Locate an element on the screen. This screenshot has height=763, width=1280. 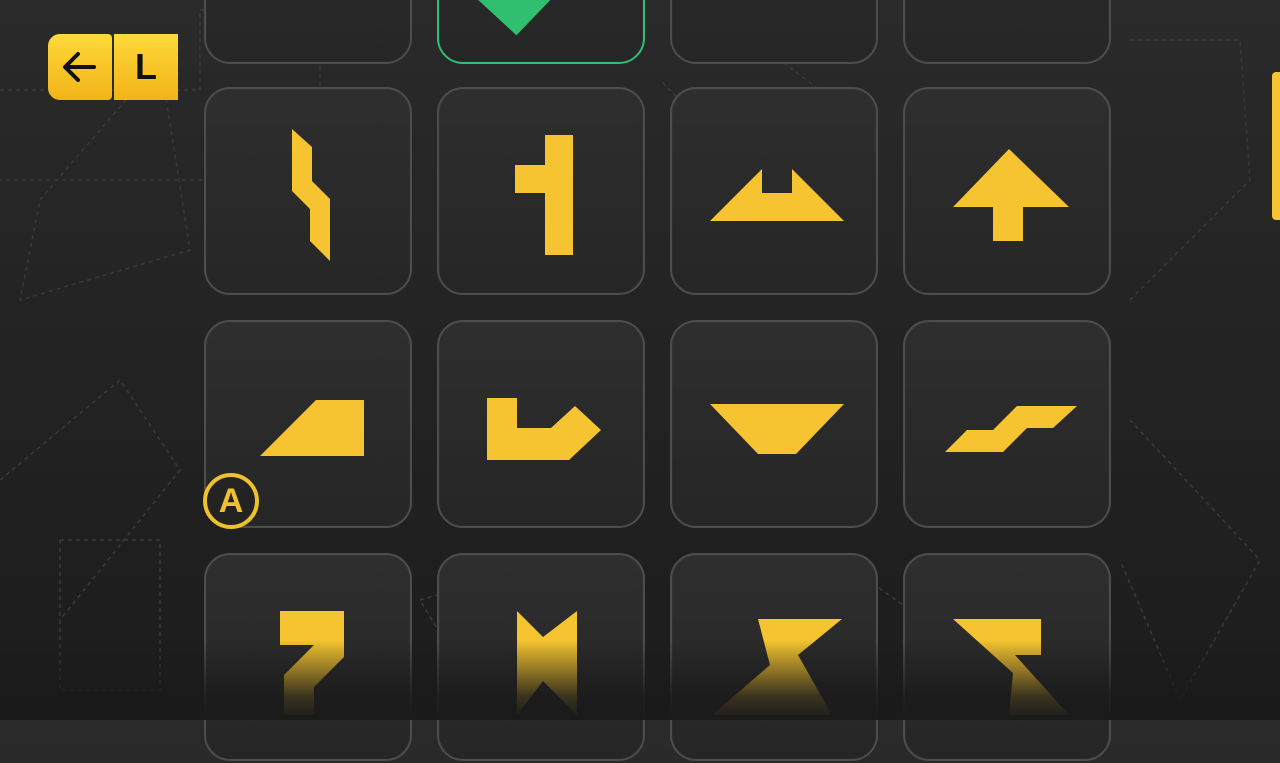
notched-trapezoid-shape is located at coordinates (777, 195).